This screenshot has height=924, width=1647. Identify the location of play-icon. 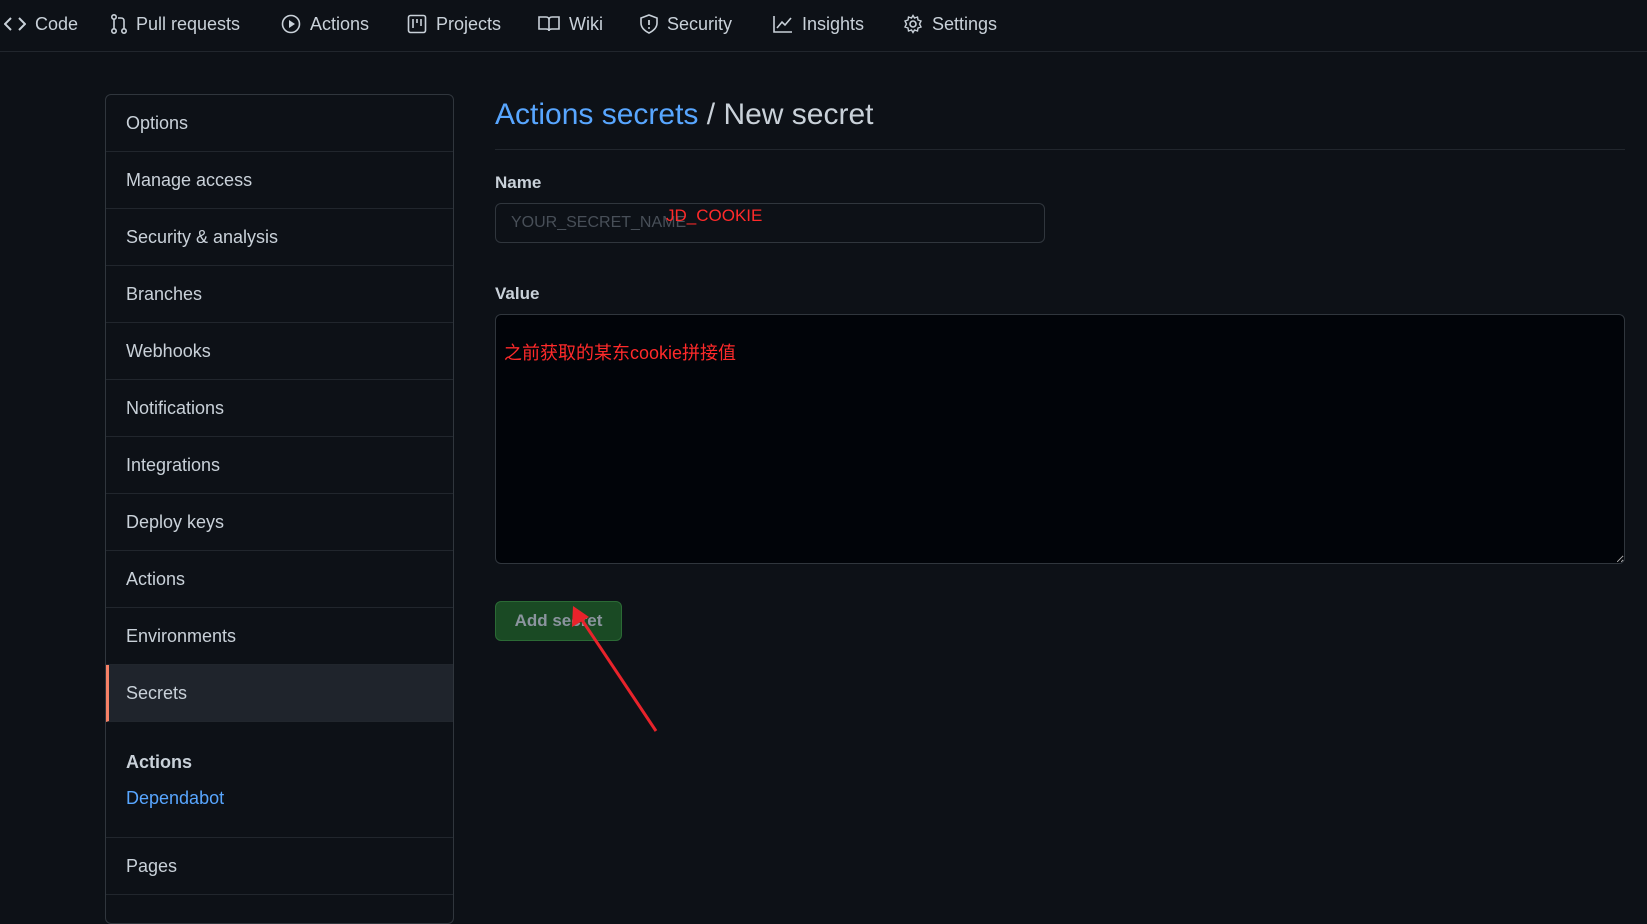
(291, 24).